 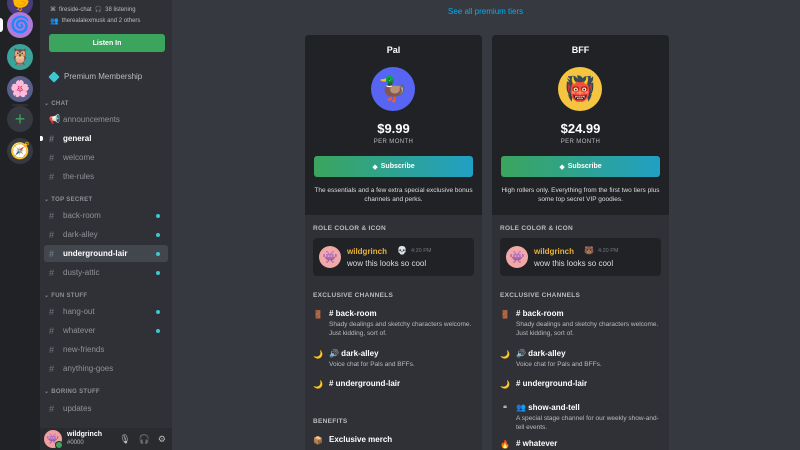 What do you see at coordinates (103, 76) in the screenshot?
I see `premium-membership-label: Premium Membership` at bounding box center [103, 76].